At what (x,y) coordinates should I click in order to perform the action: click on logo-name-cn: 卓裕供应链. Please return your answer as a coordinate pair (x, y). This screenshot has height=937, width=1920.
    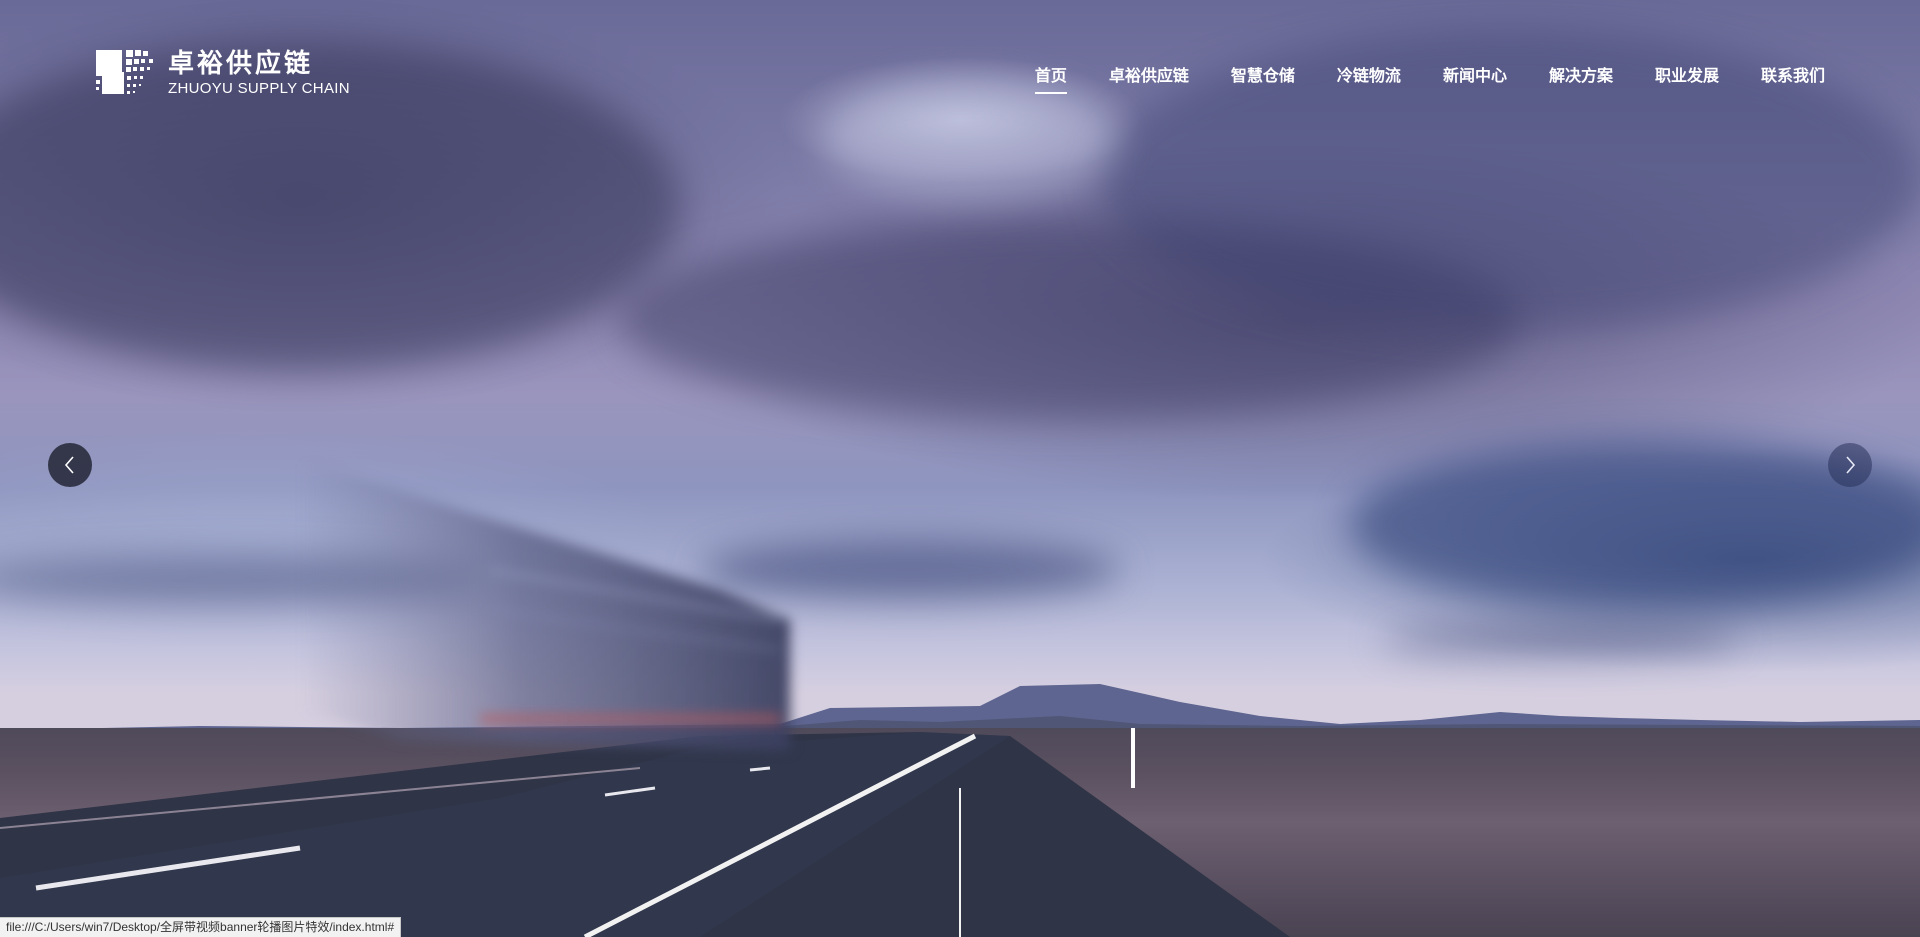
    Looking at the image, I should click on (241, 64).